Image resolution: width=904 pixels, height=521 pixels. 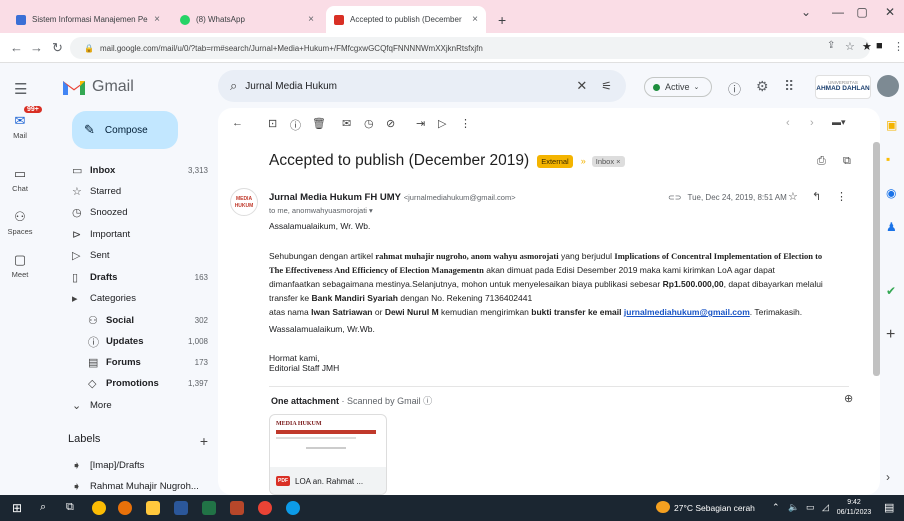 I want to click on account-badge: UNIVERSITAS AHMAD DAHLAN, so click(x=843, y=87).